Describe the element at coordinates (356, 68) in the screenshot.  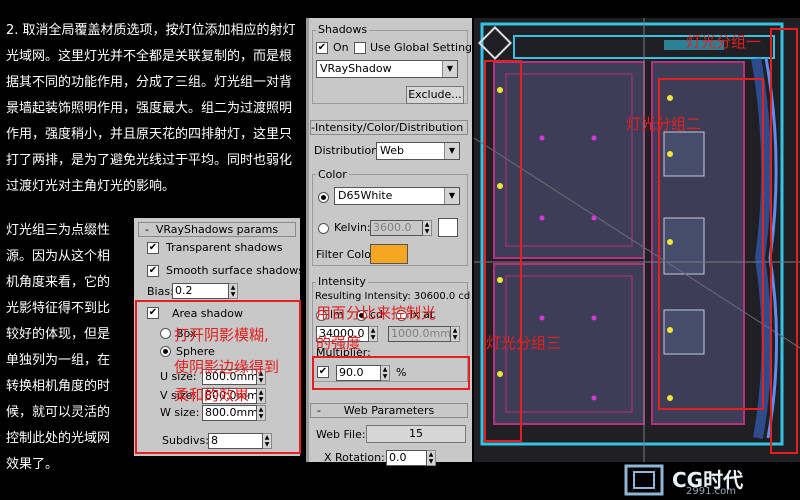
I see `shadow-type-value: VRayShadow` at that location.